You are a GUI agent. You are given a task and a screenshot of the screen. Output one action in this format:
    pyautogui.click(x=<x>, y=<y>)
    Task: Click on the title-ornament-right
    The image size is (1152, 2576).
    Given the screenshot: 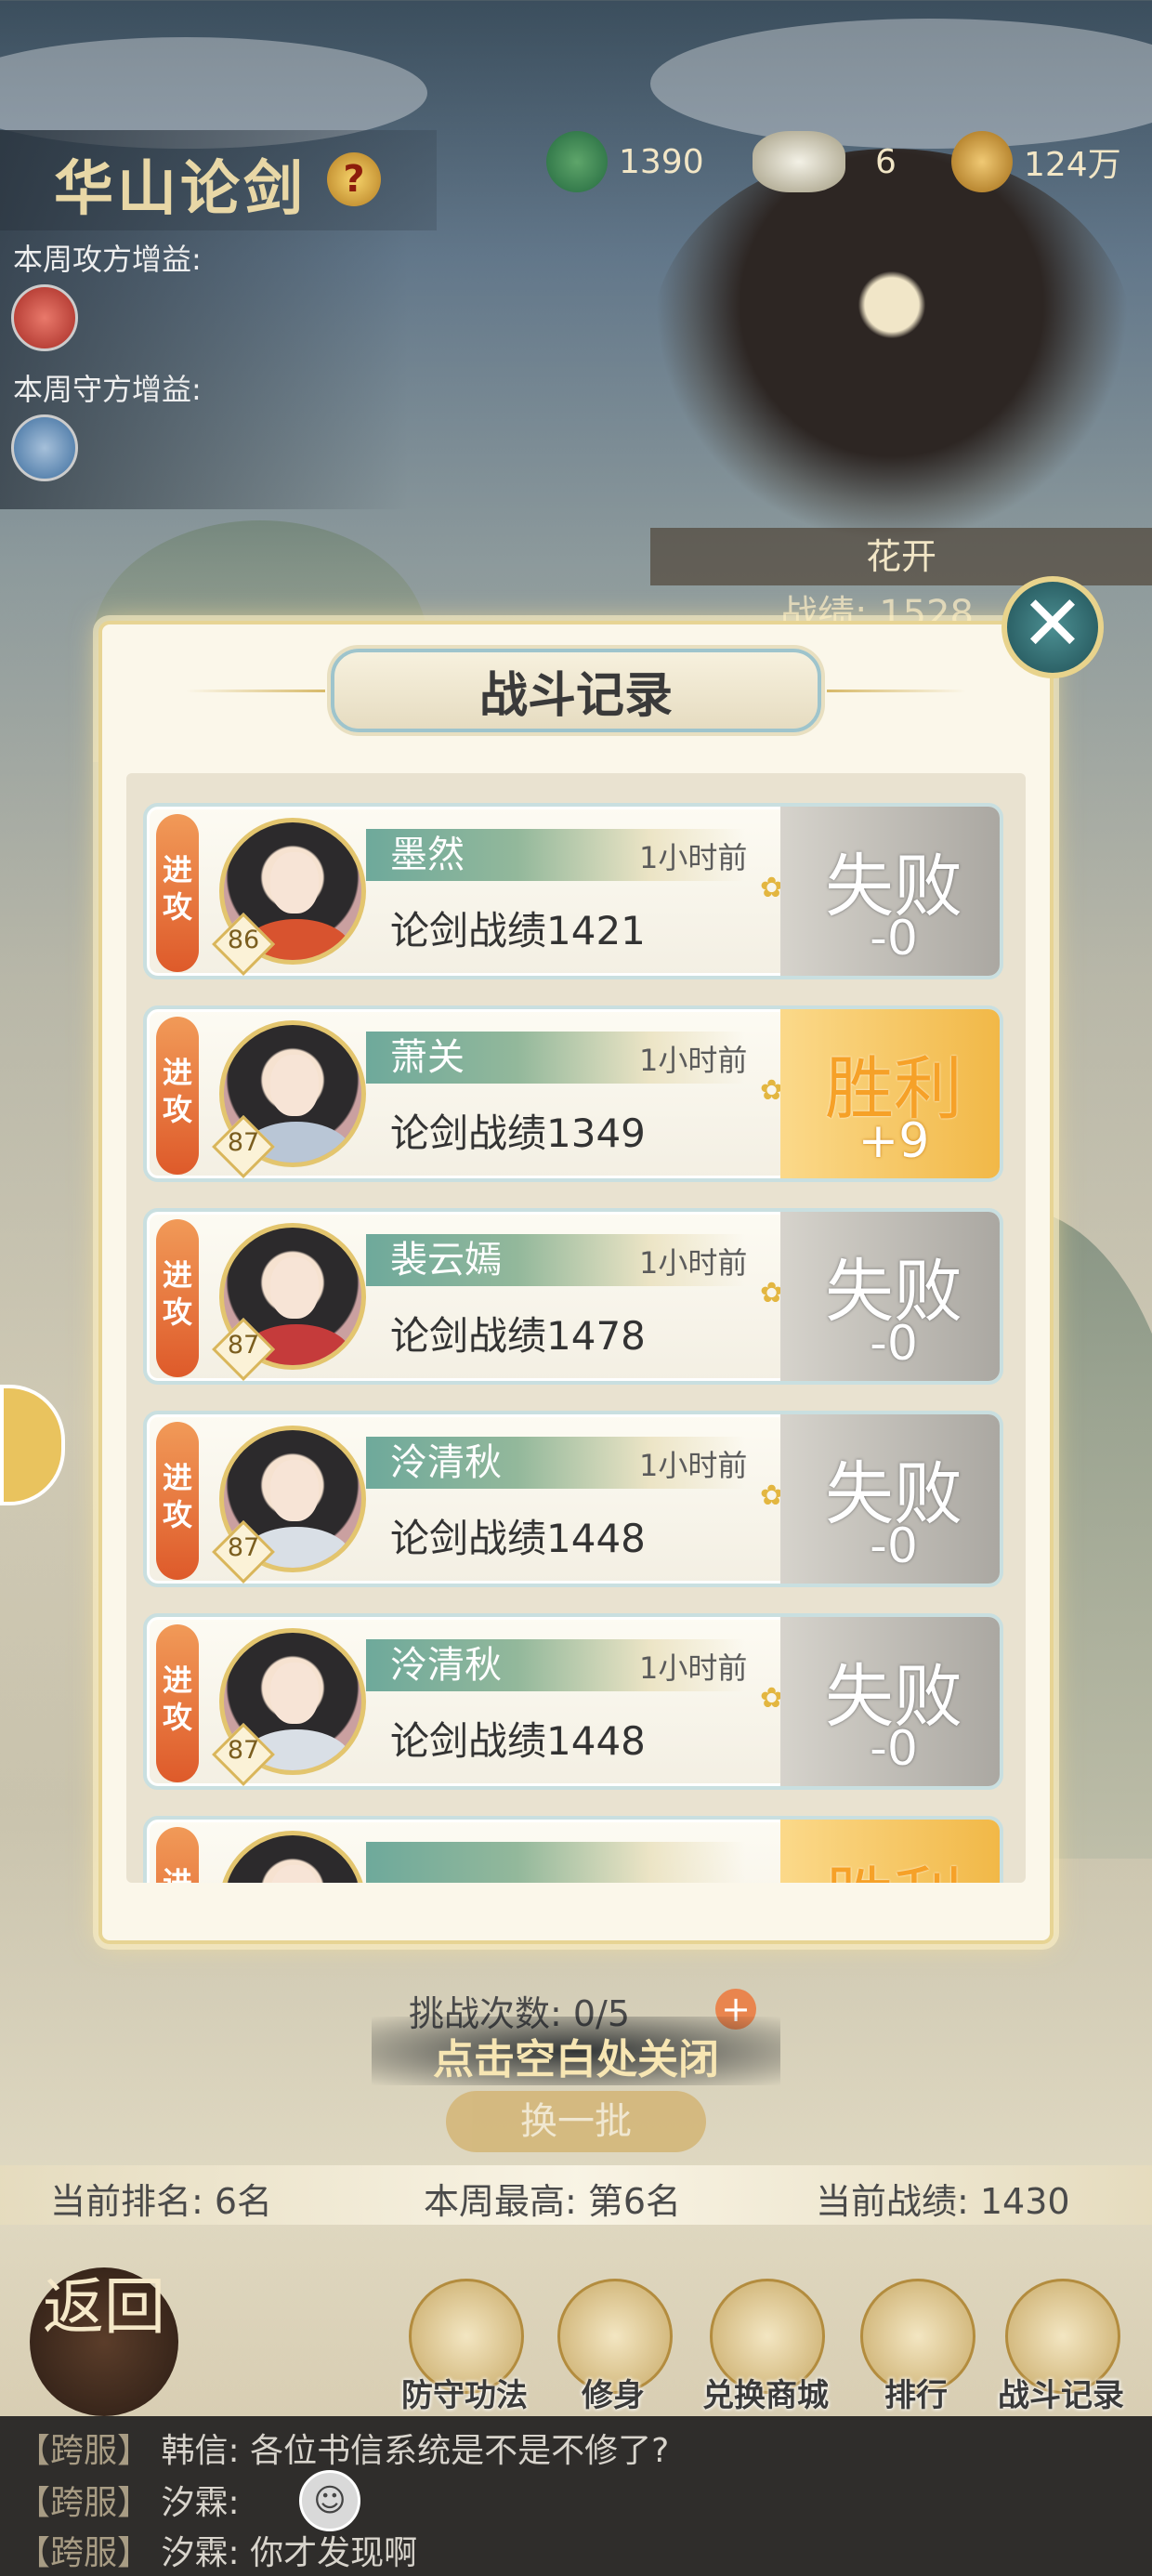 What is the action you would take?
    pyautogui.click(x=896, y=691)
    